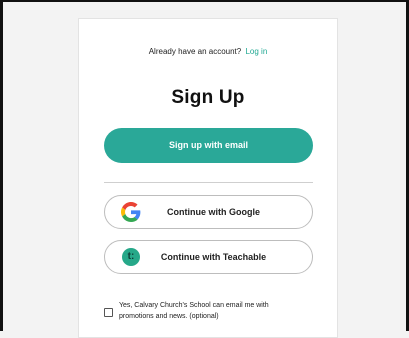 This screenshot has width=409, height=338. Describe the element at coordinates (108, 312) in the screenshot. I see `email-consent-checkbox` at that location.